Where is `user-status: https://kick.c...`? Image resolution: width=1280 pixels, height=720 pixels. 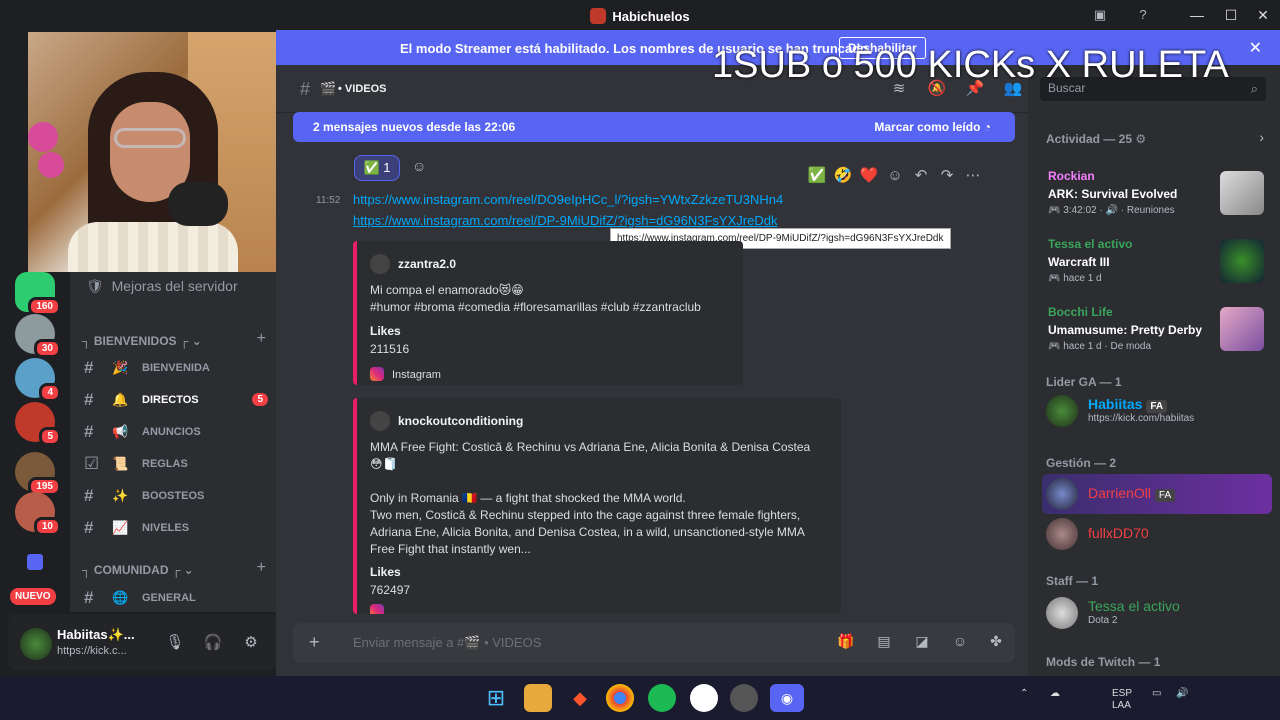 user-status: https://kick.c... is located at coordinates (92, 651).